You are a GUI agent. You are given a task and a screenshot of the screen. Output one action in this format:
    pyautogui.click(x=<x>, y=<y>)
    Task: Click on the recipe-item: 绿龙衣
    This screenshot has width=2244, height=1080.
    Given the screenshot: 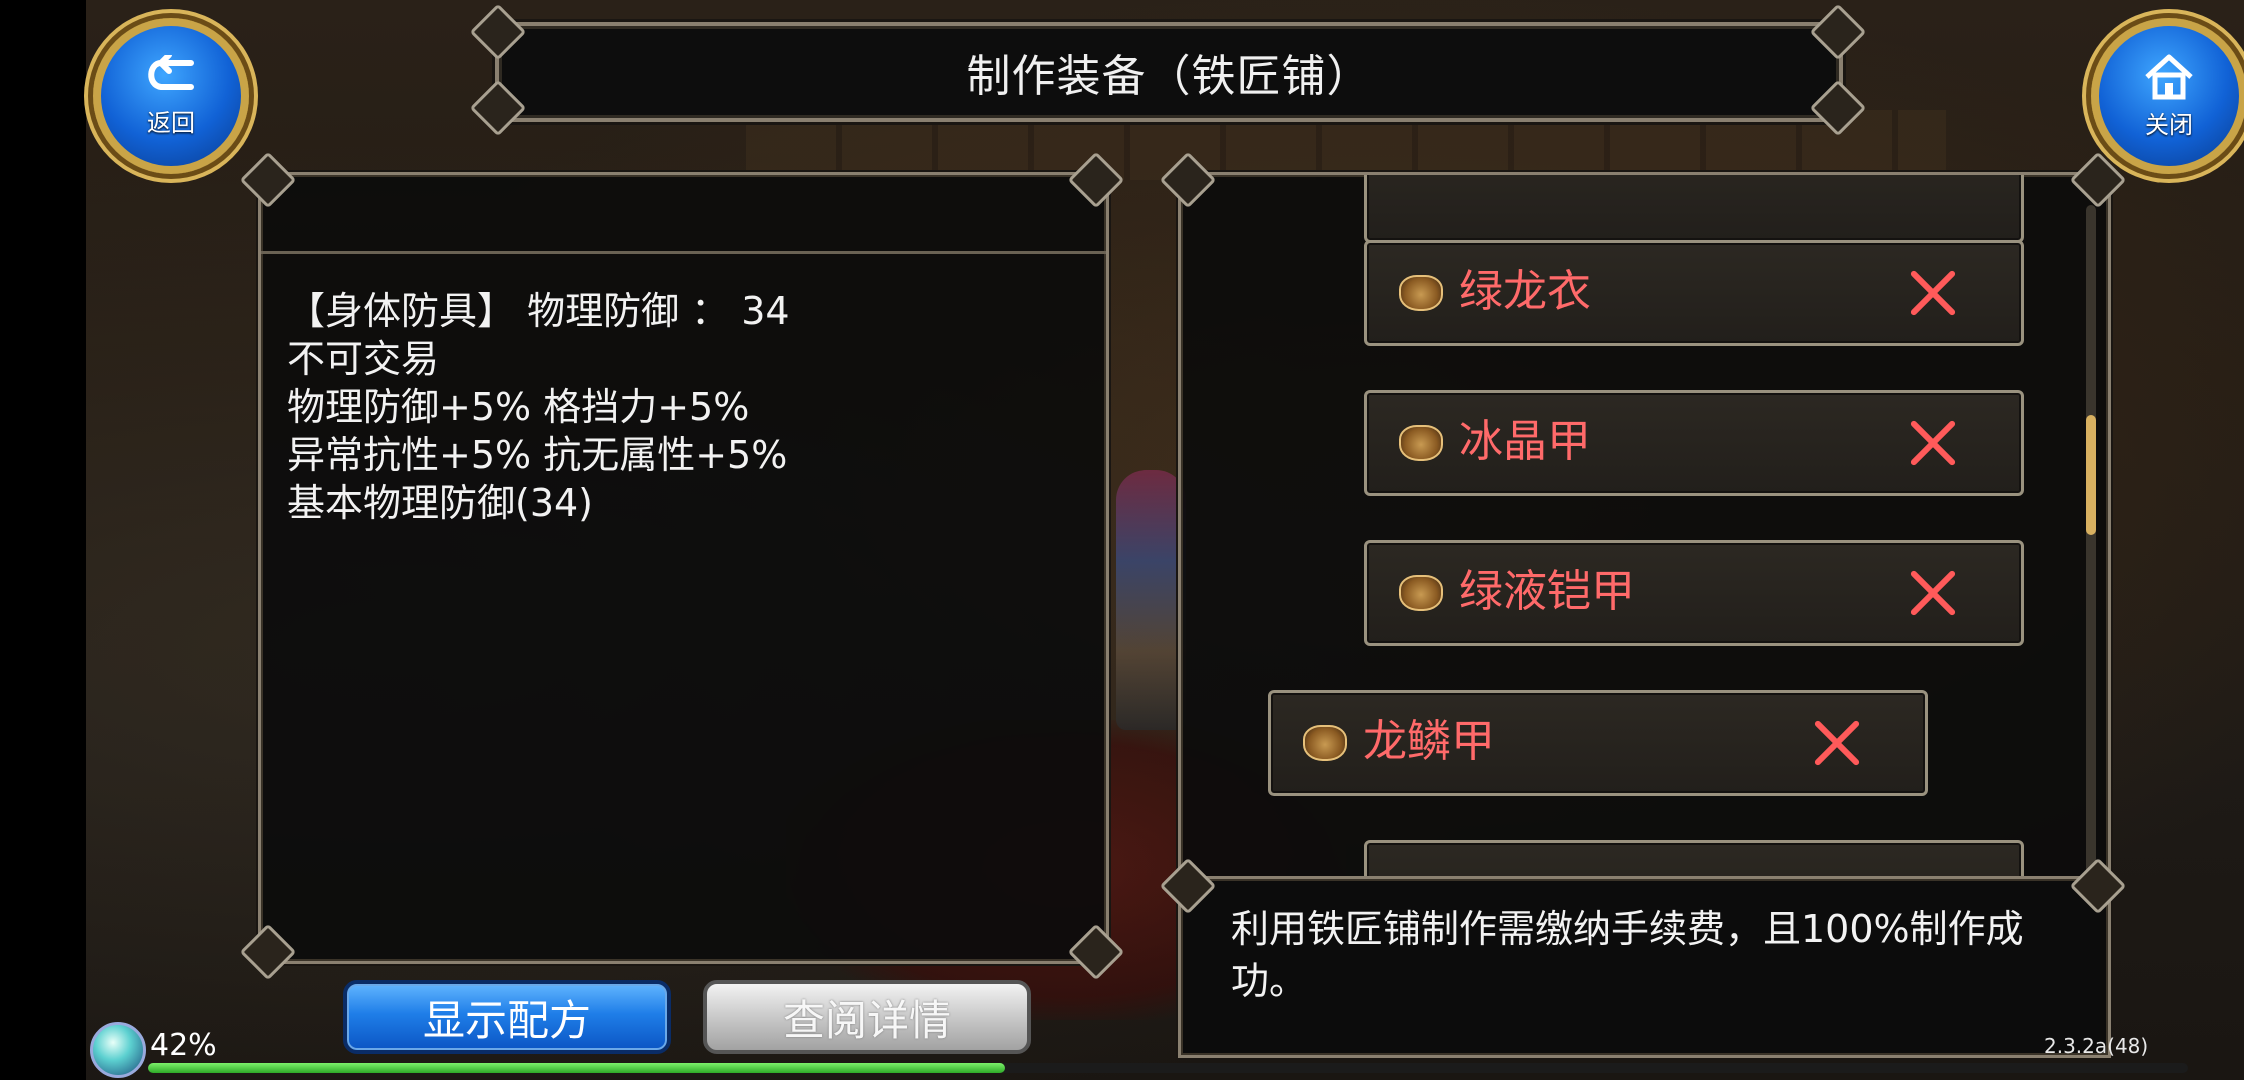 What is the action you would take?
    pyautogui.click(x=1694, y=293)
    